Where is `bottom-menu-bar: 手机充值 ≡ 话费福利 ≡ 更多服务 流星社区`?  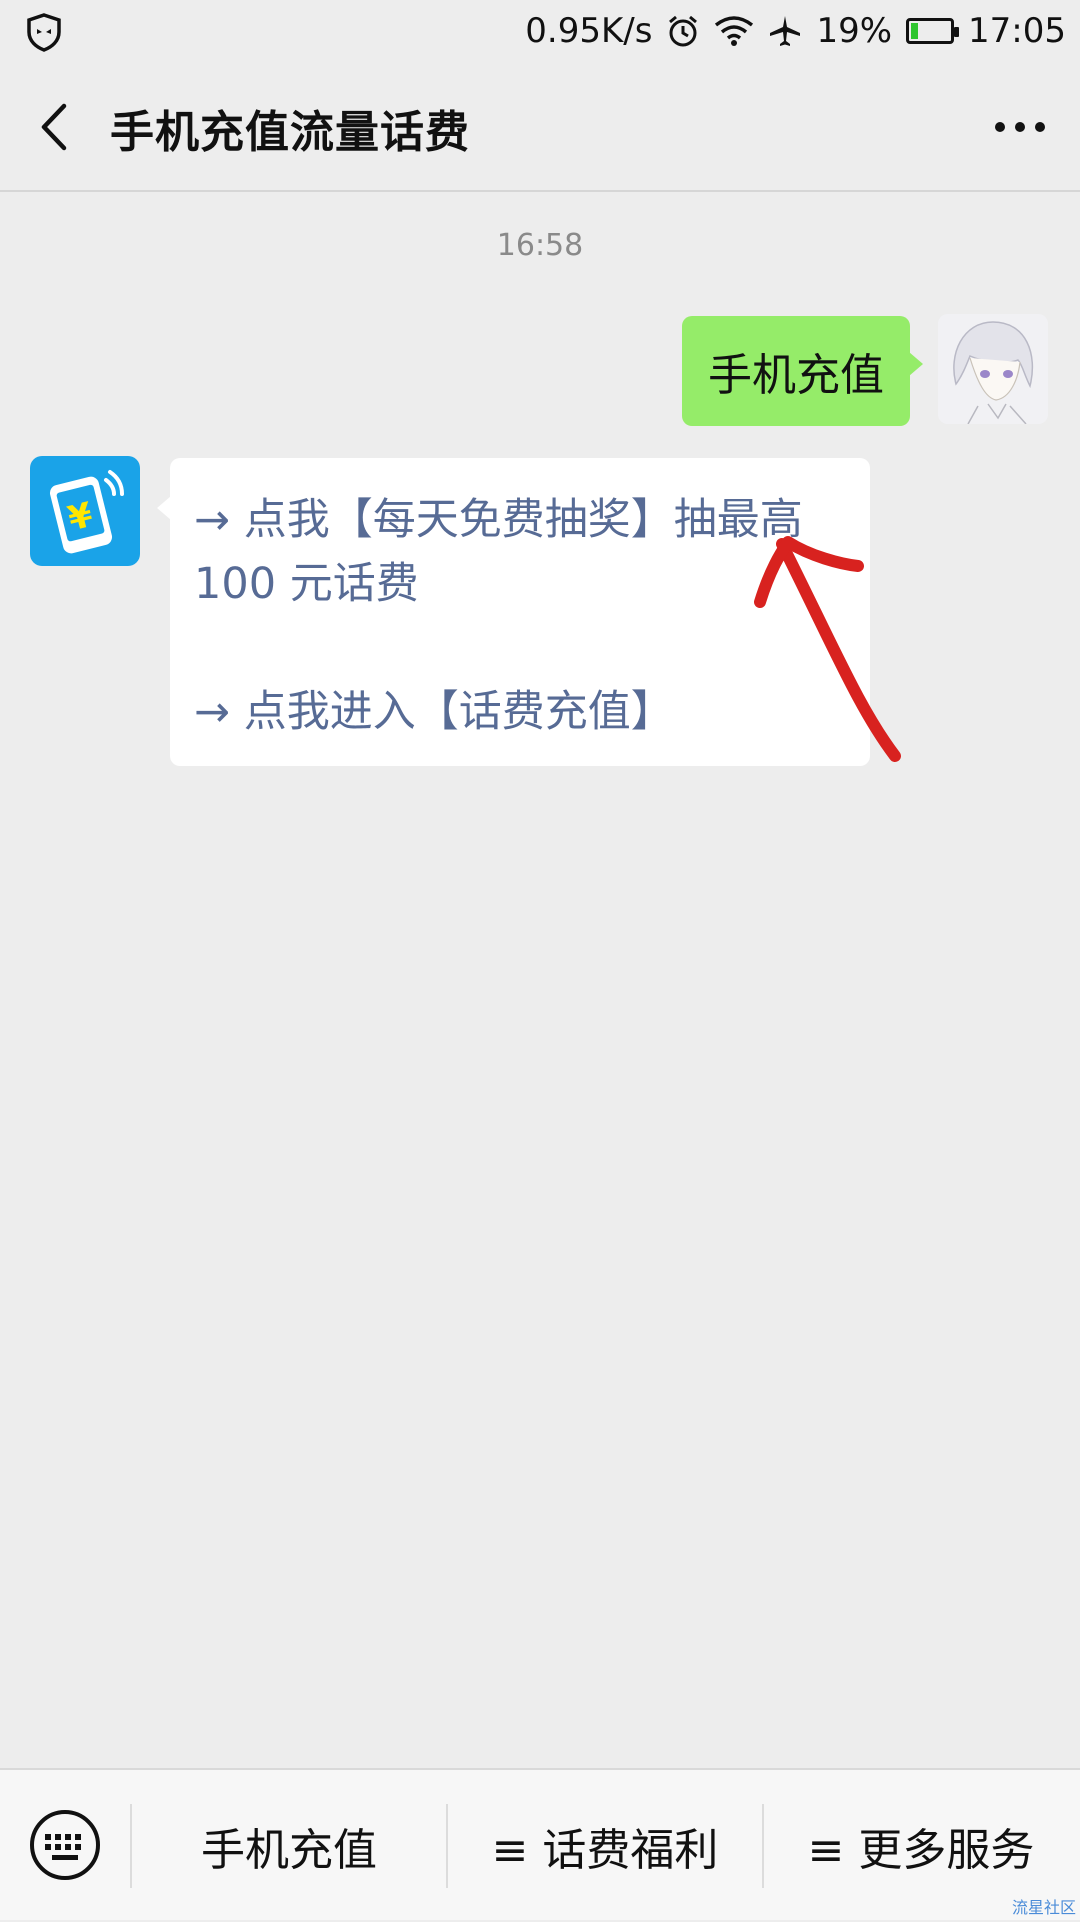
bottom-menu-bar: 手机充值 ≡ 话费福利 ≡ 更多服务 流星社区 is located at coordinates (540, 1844).